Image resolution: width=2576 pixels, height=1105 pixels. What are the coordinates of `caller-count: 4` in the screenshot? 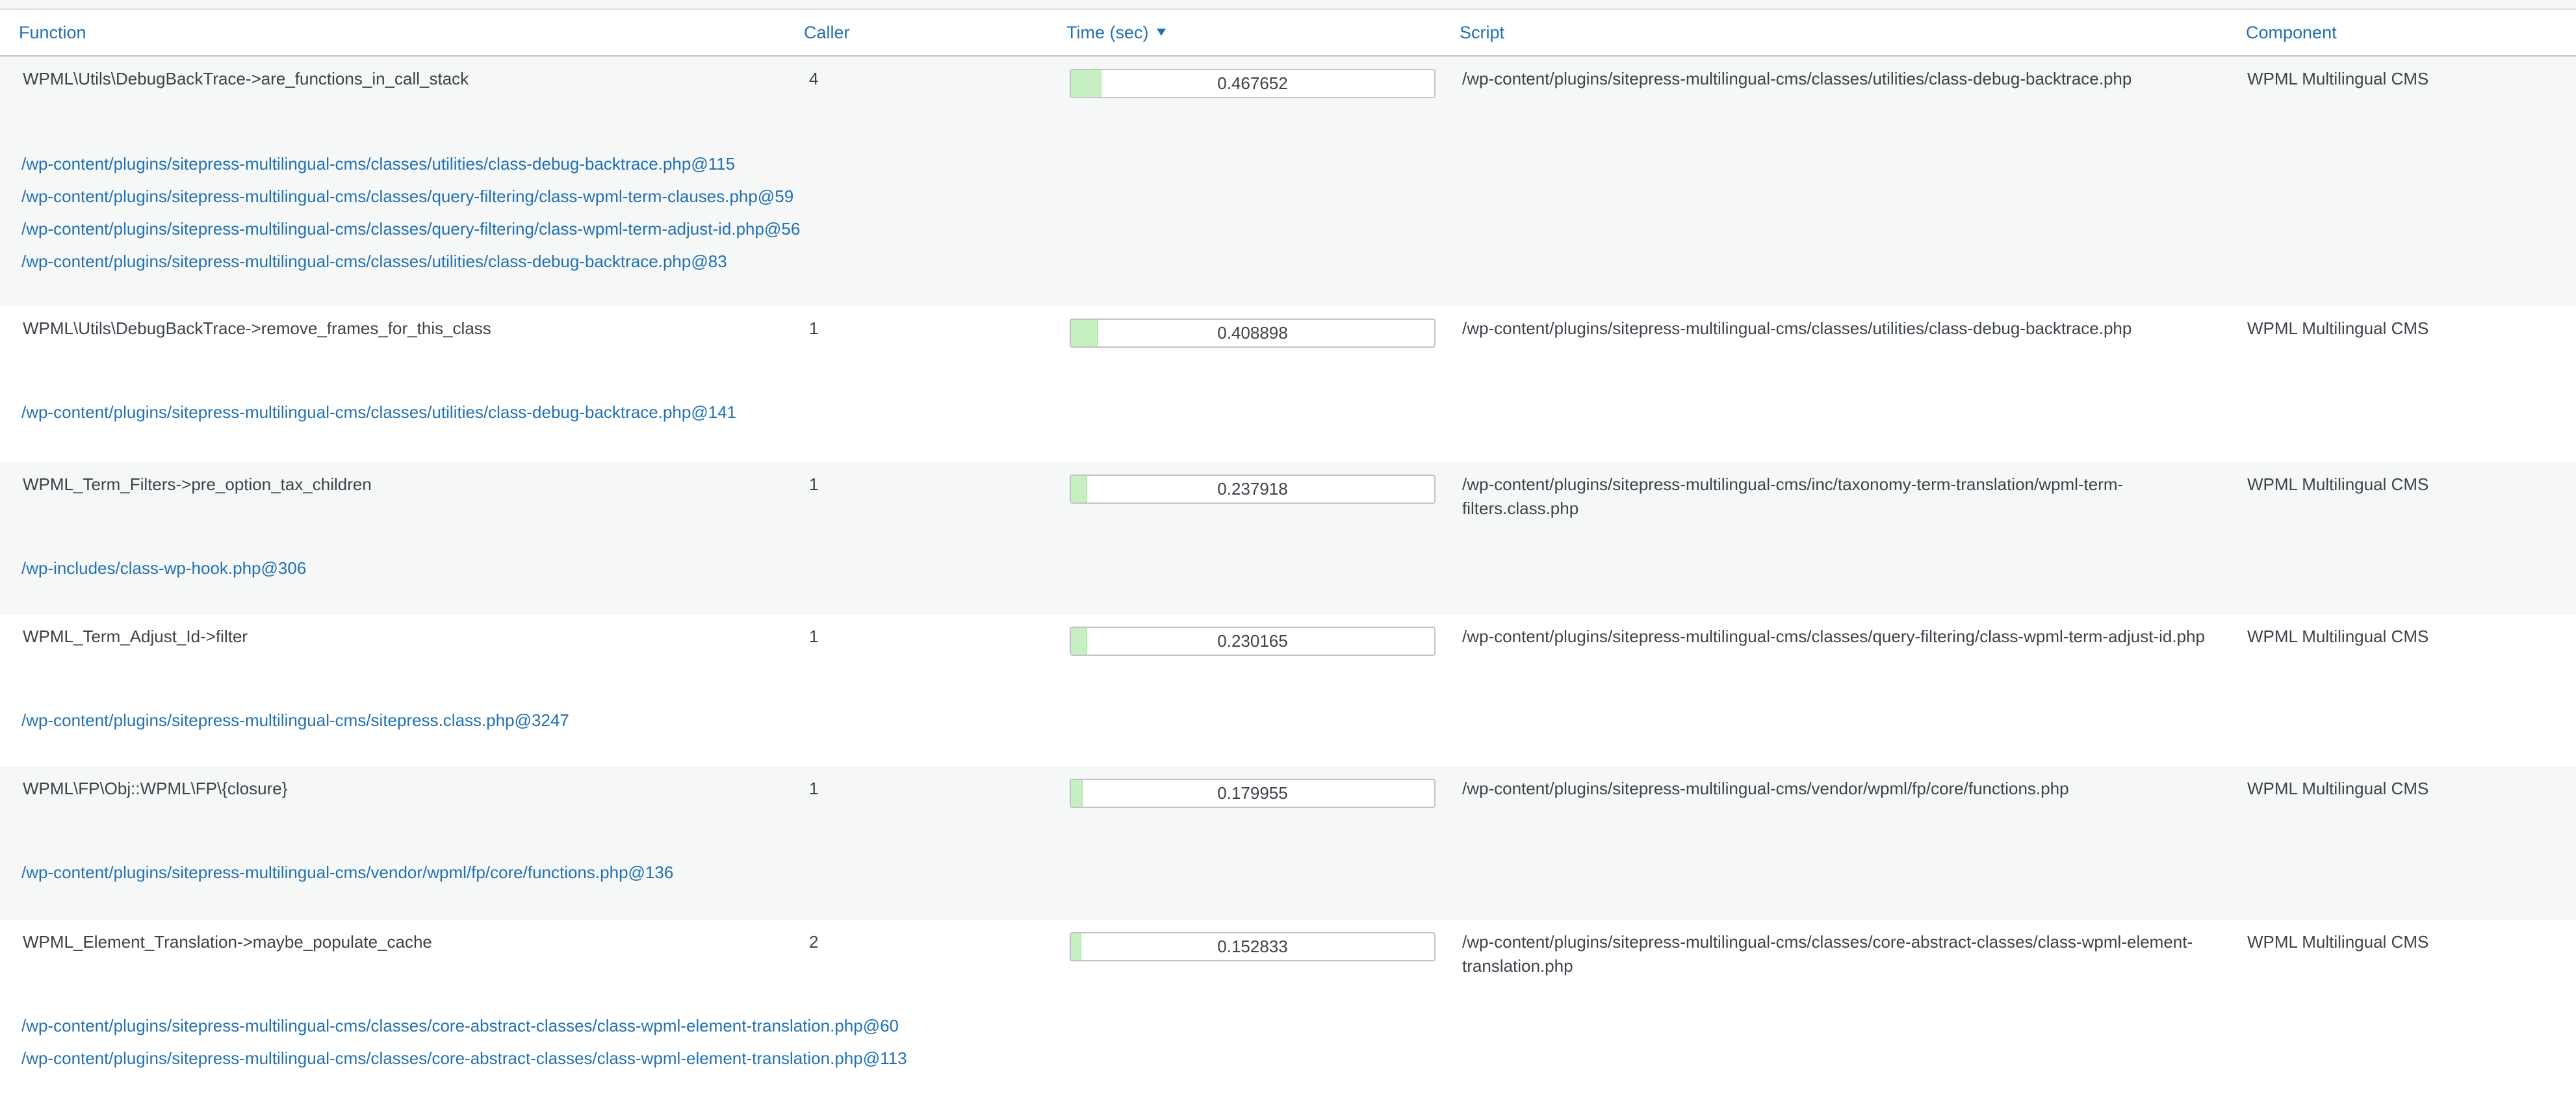 It's located at (814, 78).